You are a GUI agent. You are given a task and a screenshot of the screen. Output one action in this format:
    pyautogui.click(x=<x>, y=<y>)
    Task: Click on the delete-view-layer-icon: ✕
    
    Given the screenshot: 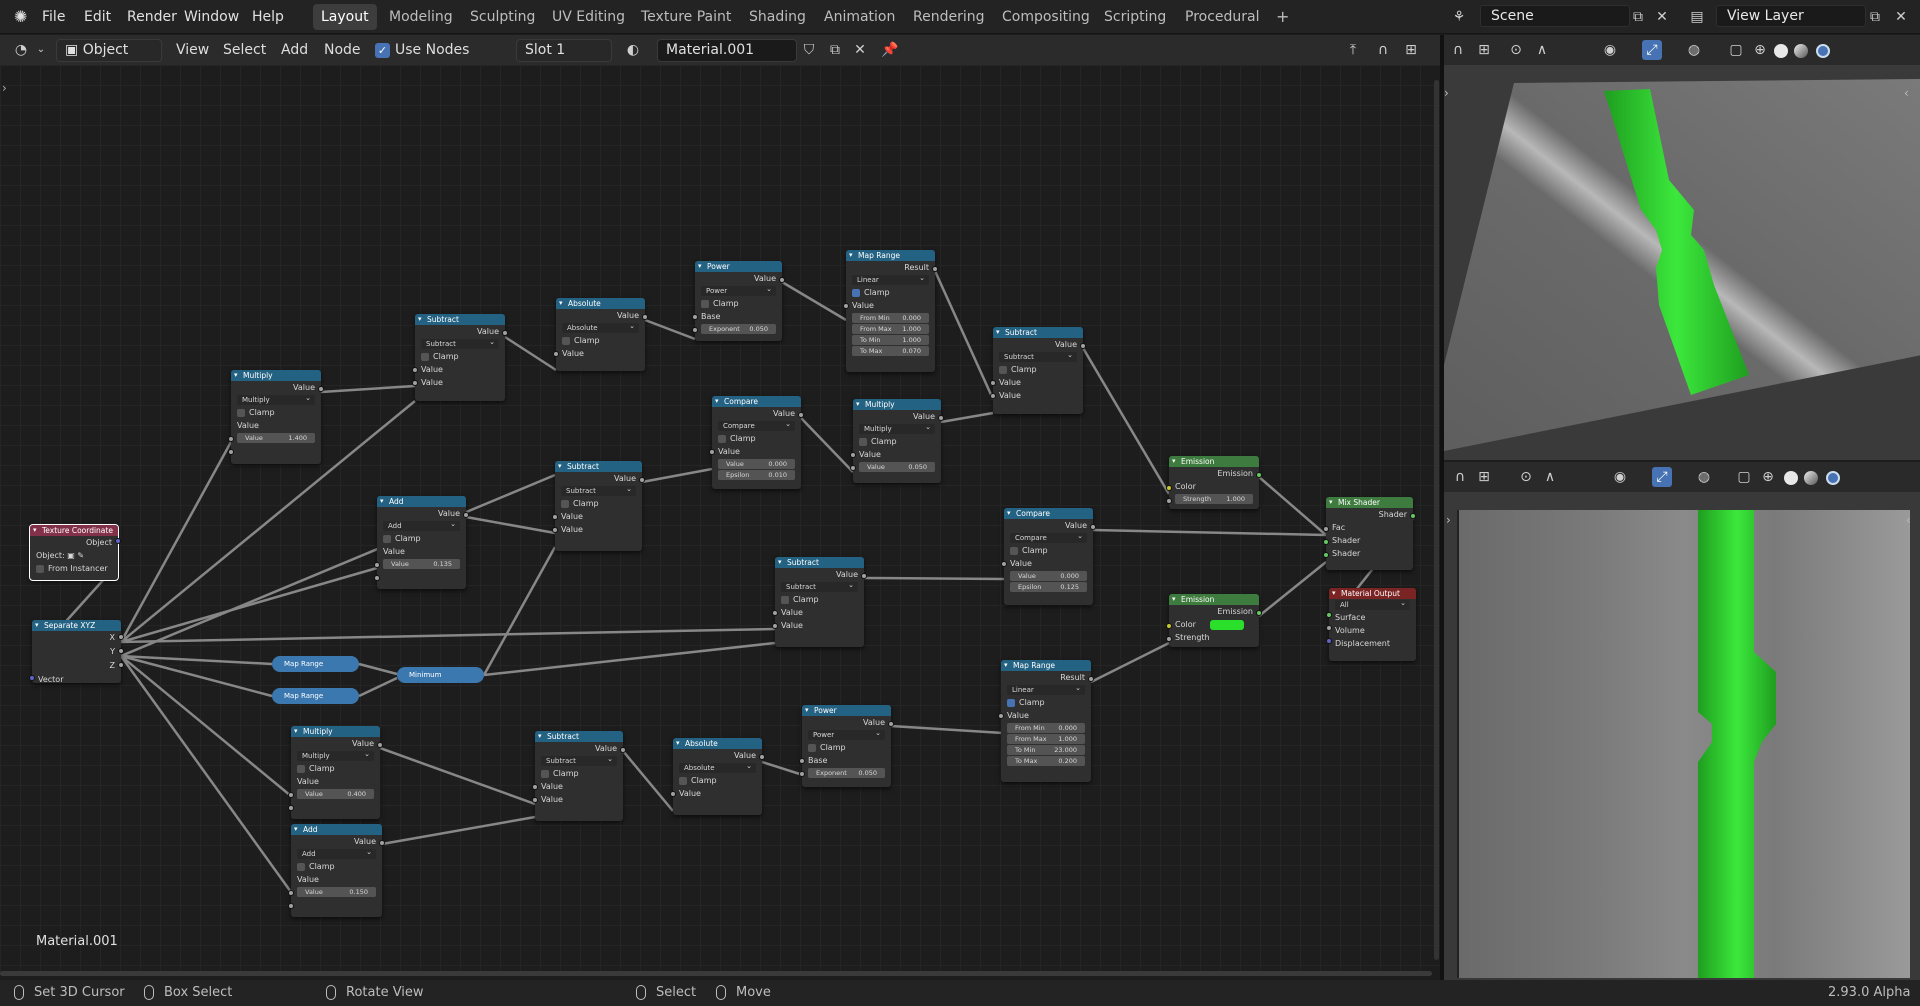 What is the action you would take?
    pyautogui.click(x=1901, y=17)
    